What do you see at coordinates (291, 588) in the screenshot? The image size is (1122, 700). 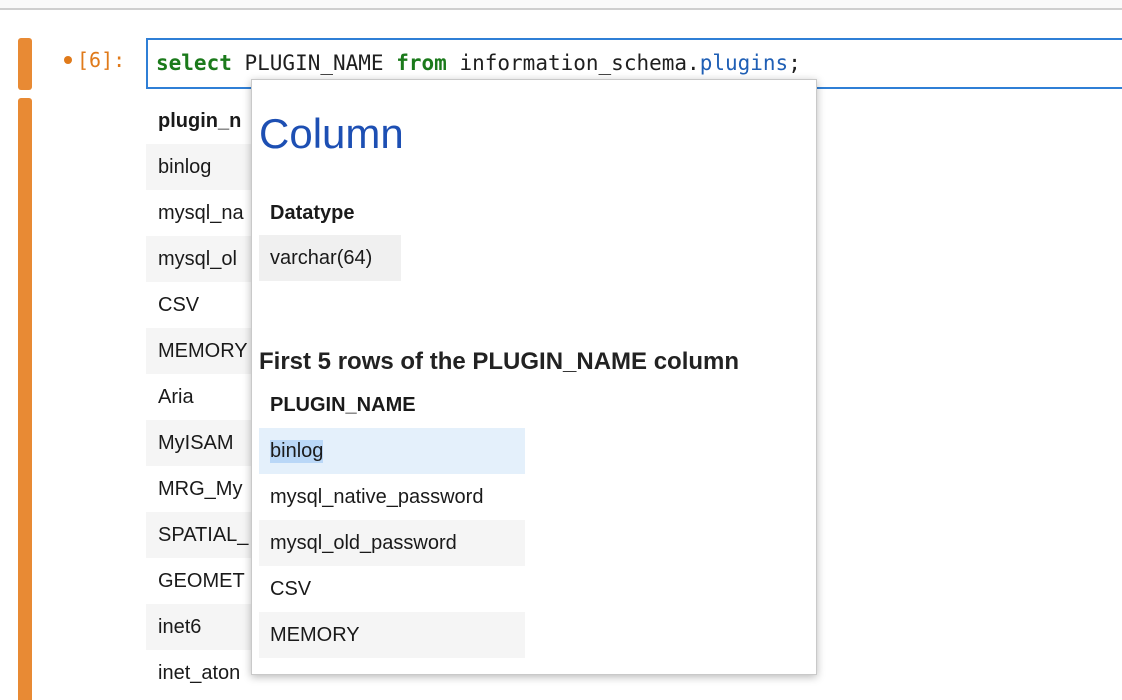 I see `preview-row: CSV` at bounding box center [291, 588].